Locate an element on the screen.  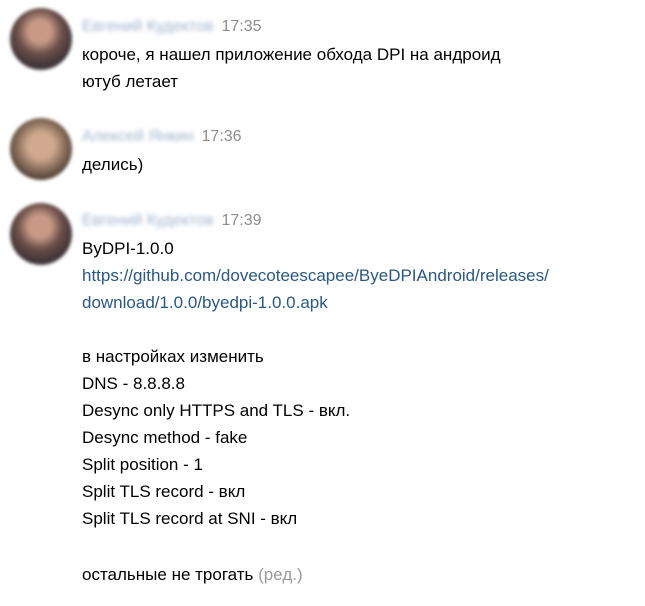
settings-heading: в настройках изменить is located at coordinates (173, 356).